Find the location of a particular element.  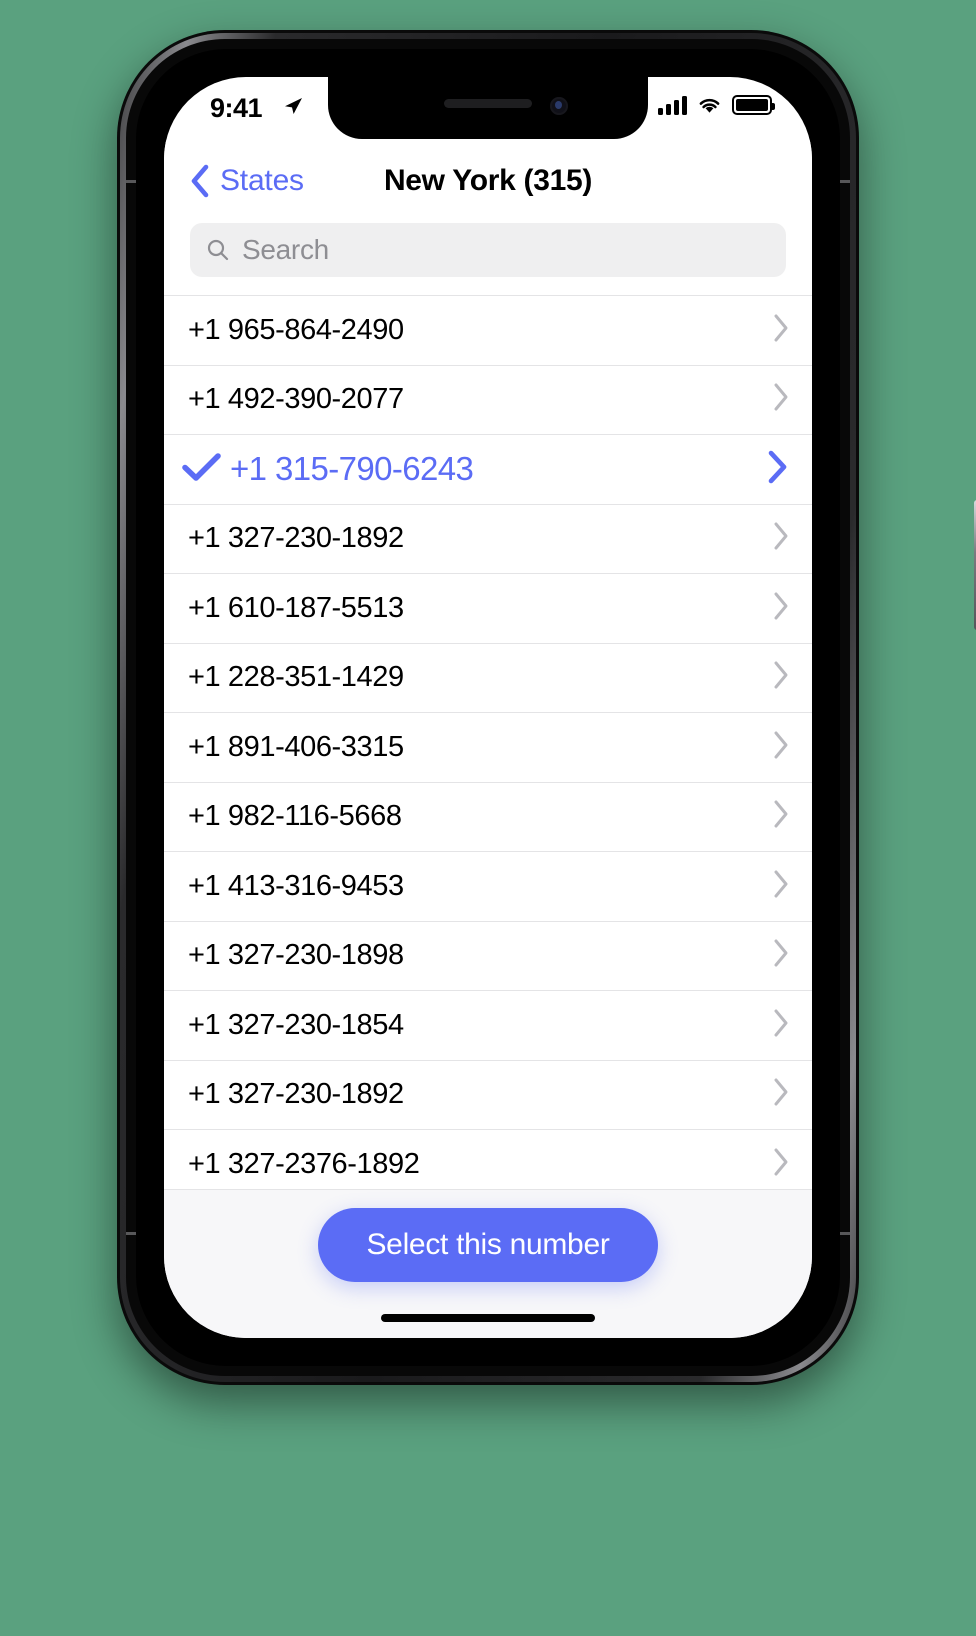

location-arrow-icon is located at coordinates (293, 108).